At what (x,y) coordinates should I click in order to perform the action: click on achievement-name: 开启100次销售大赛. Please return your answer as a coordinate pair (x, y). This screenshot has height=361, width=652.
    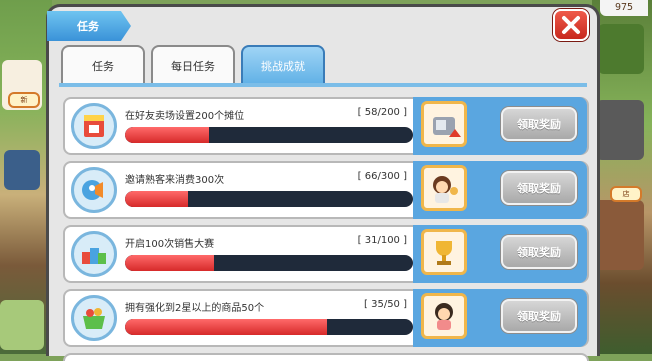
    Looking at the image, I should click on (170, 244).